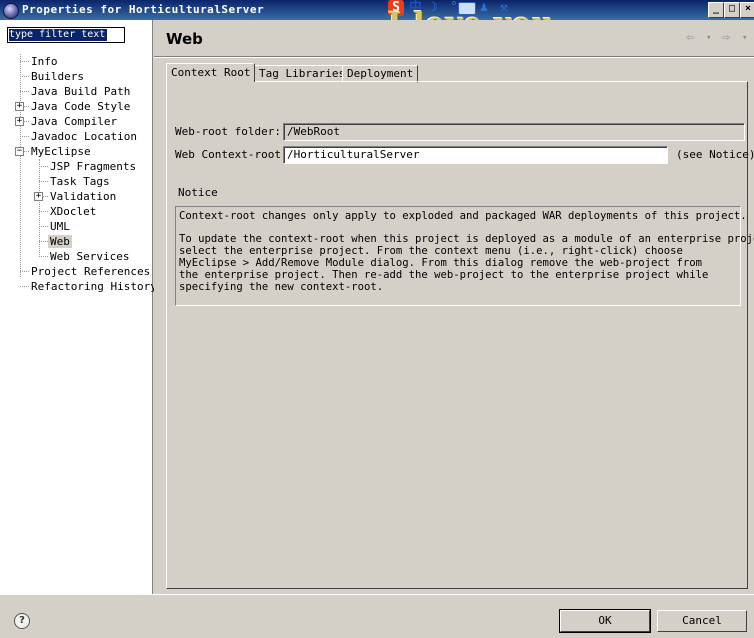 The width and height of the screenshot is (754, 638). Describe the element at coordinates (22, 621) in the screenshot. I see `help-icon: ?` at that location.